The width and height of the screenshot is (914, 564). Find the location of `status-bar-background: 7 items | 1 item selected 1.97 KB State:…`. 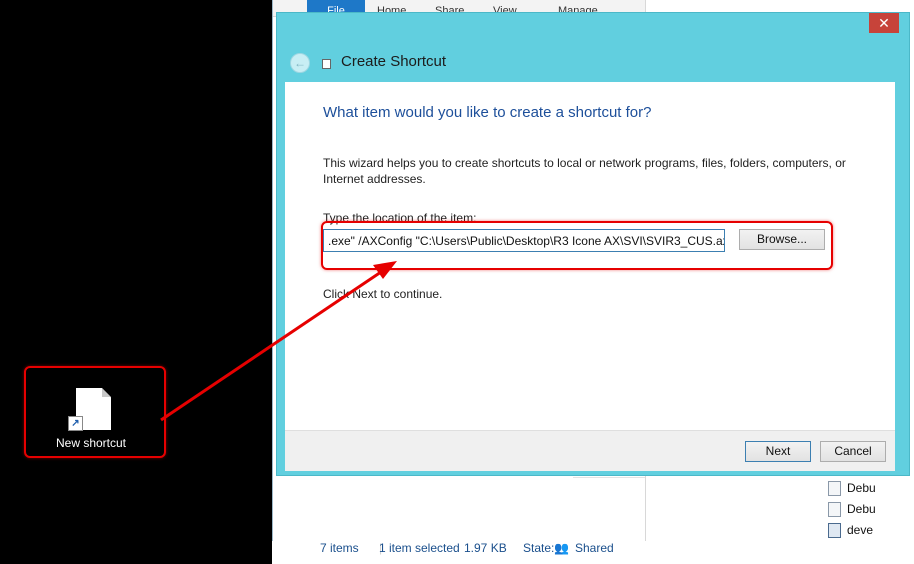

status-bar-background: 7 items | 1 item selected 1.97 KB State:… is located at coordinates (593, 552).